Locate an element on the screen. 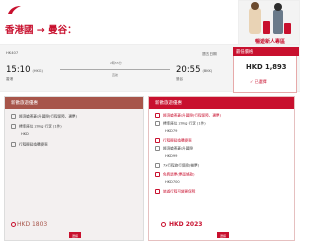  meal-icon is located at coordinates (157, 148).